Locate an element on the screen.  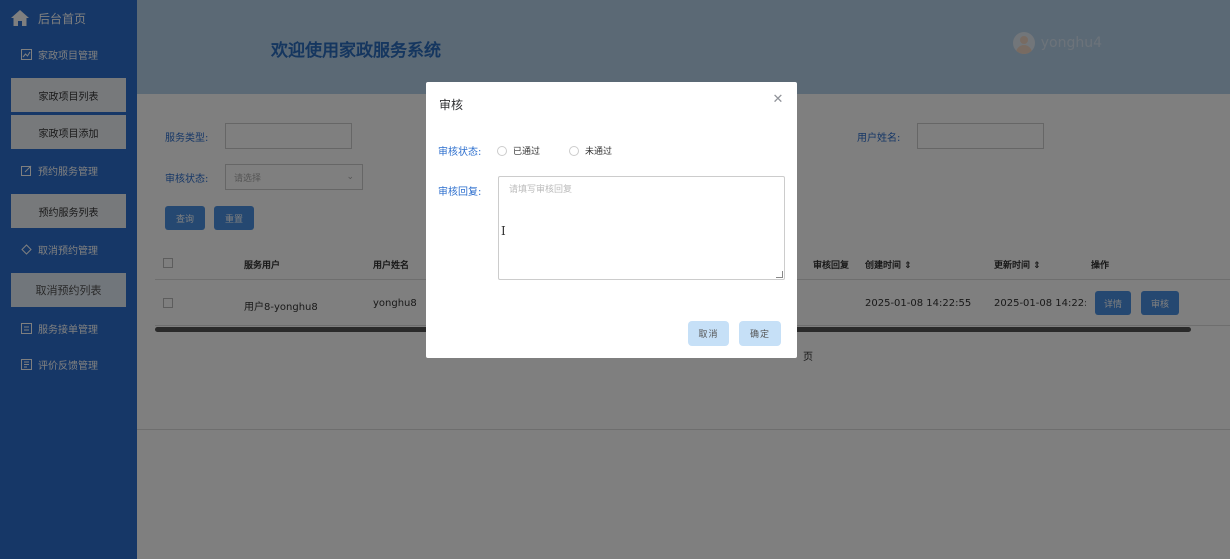
radio-rejected-label: 未通过 is located at coordinates (599, 152).